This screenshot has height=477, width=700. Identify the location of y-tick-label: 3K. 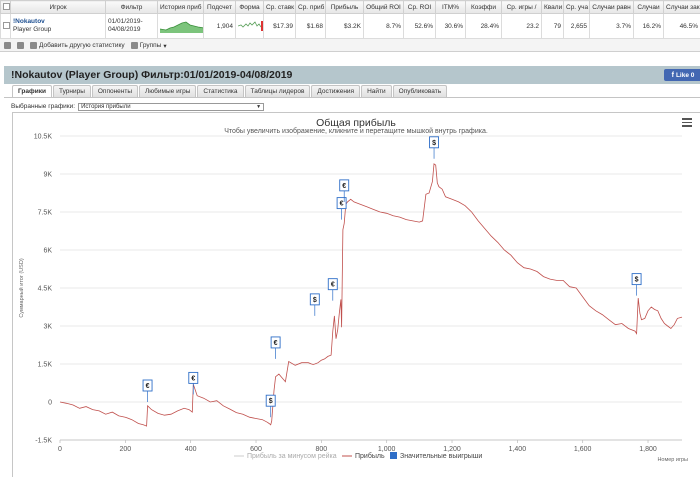
(47, 327).